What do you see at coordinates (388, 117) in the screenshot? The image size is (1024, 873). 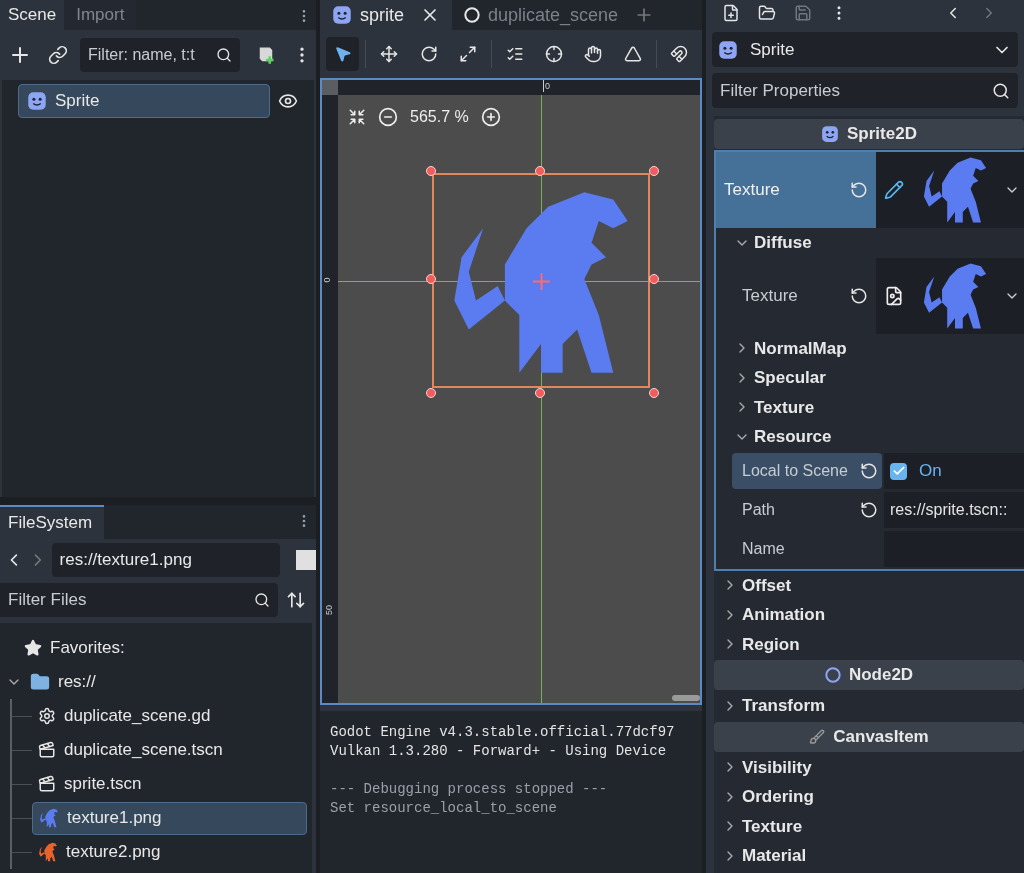 I see `zoom-out-icon` at bounding box center [388, 117].